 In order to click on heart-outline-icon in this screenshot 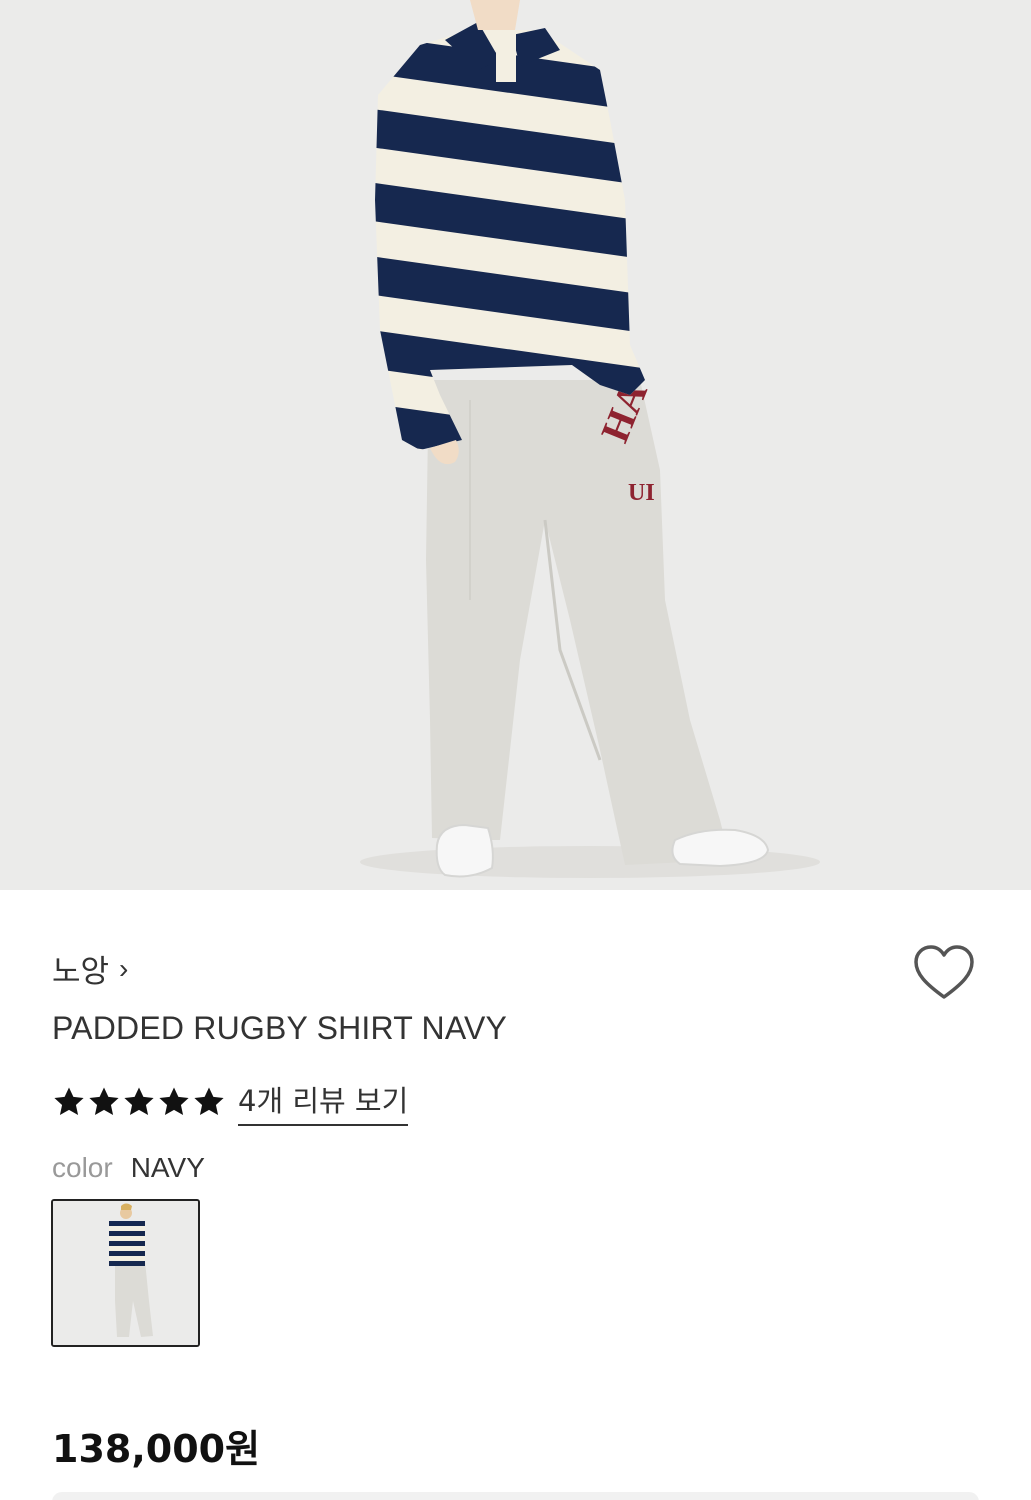, I will do `click(944, 972)`.